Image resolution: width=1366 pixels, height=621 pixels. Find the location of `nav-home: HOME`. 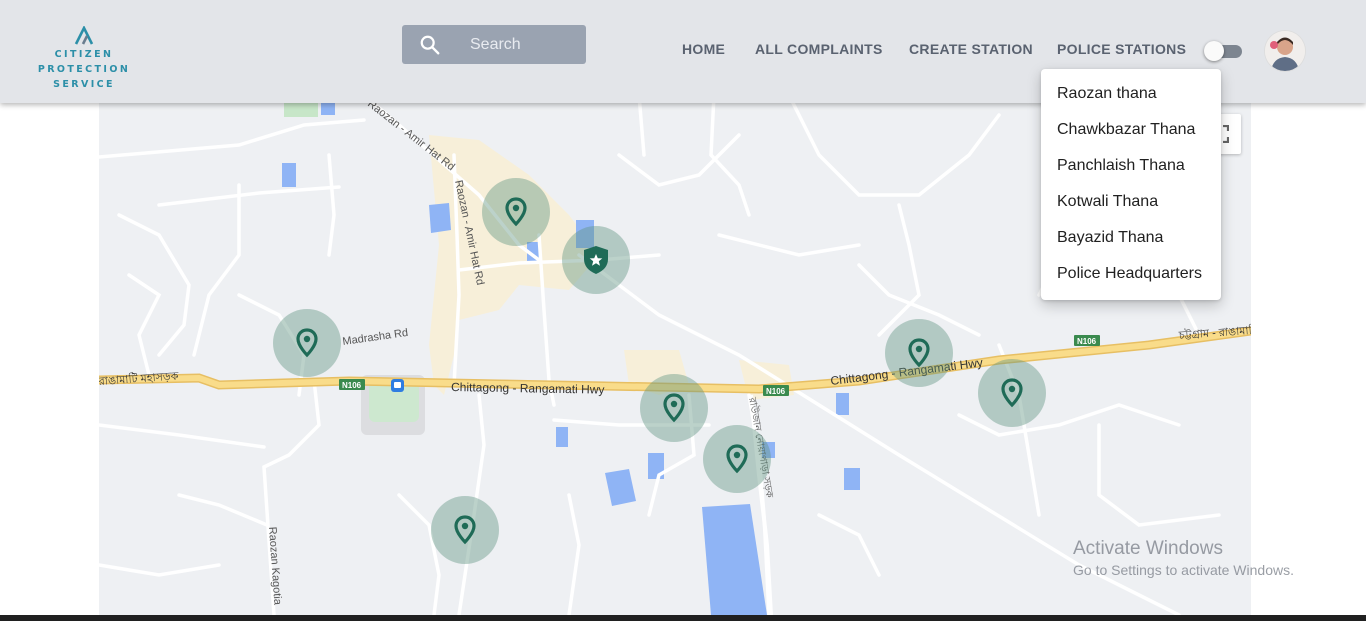

nav-home: HOME is located at coordinates (703, 49).